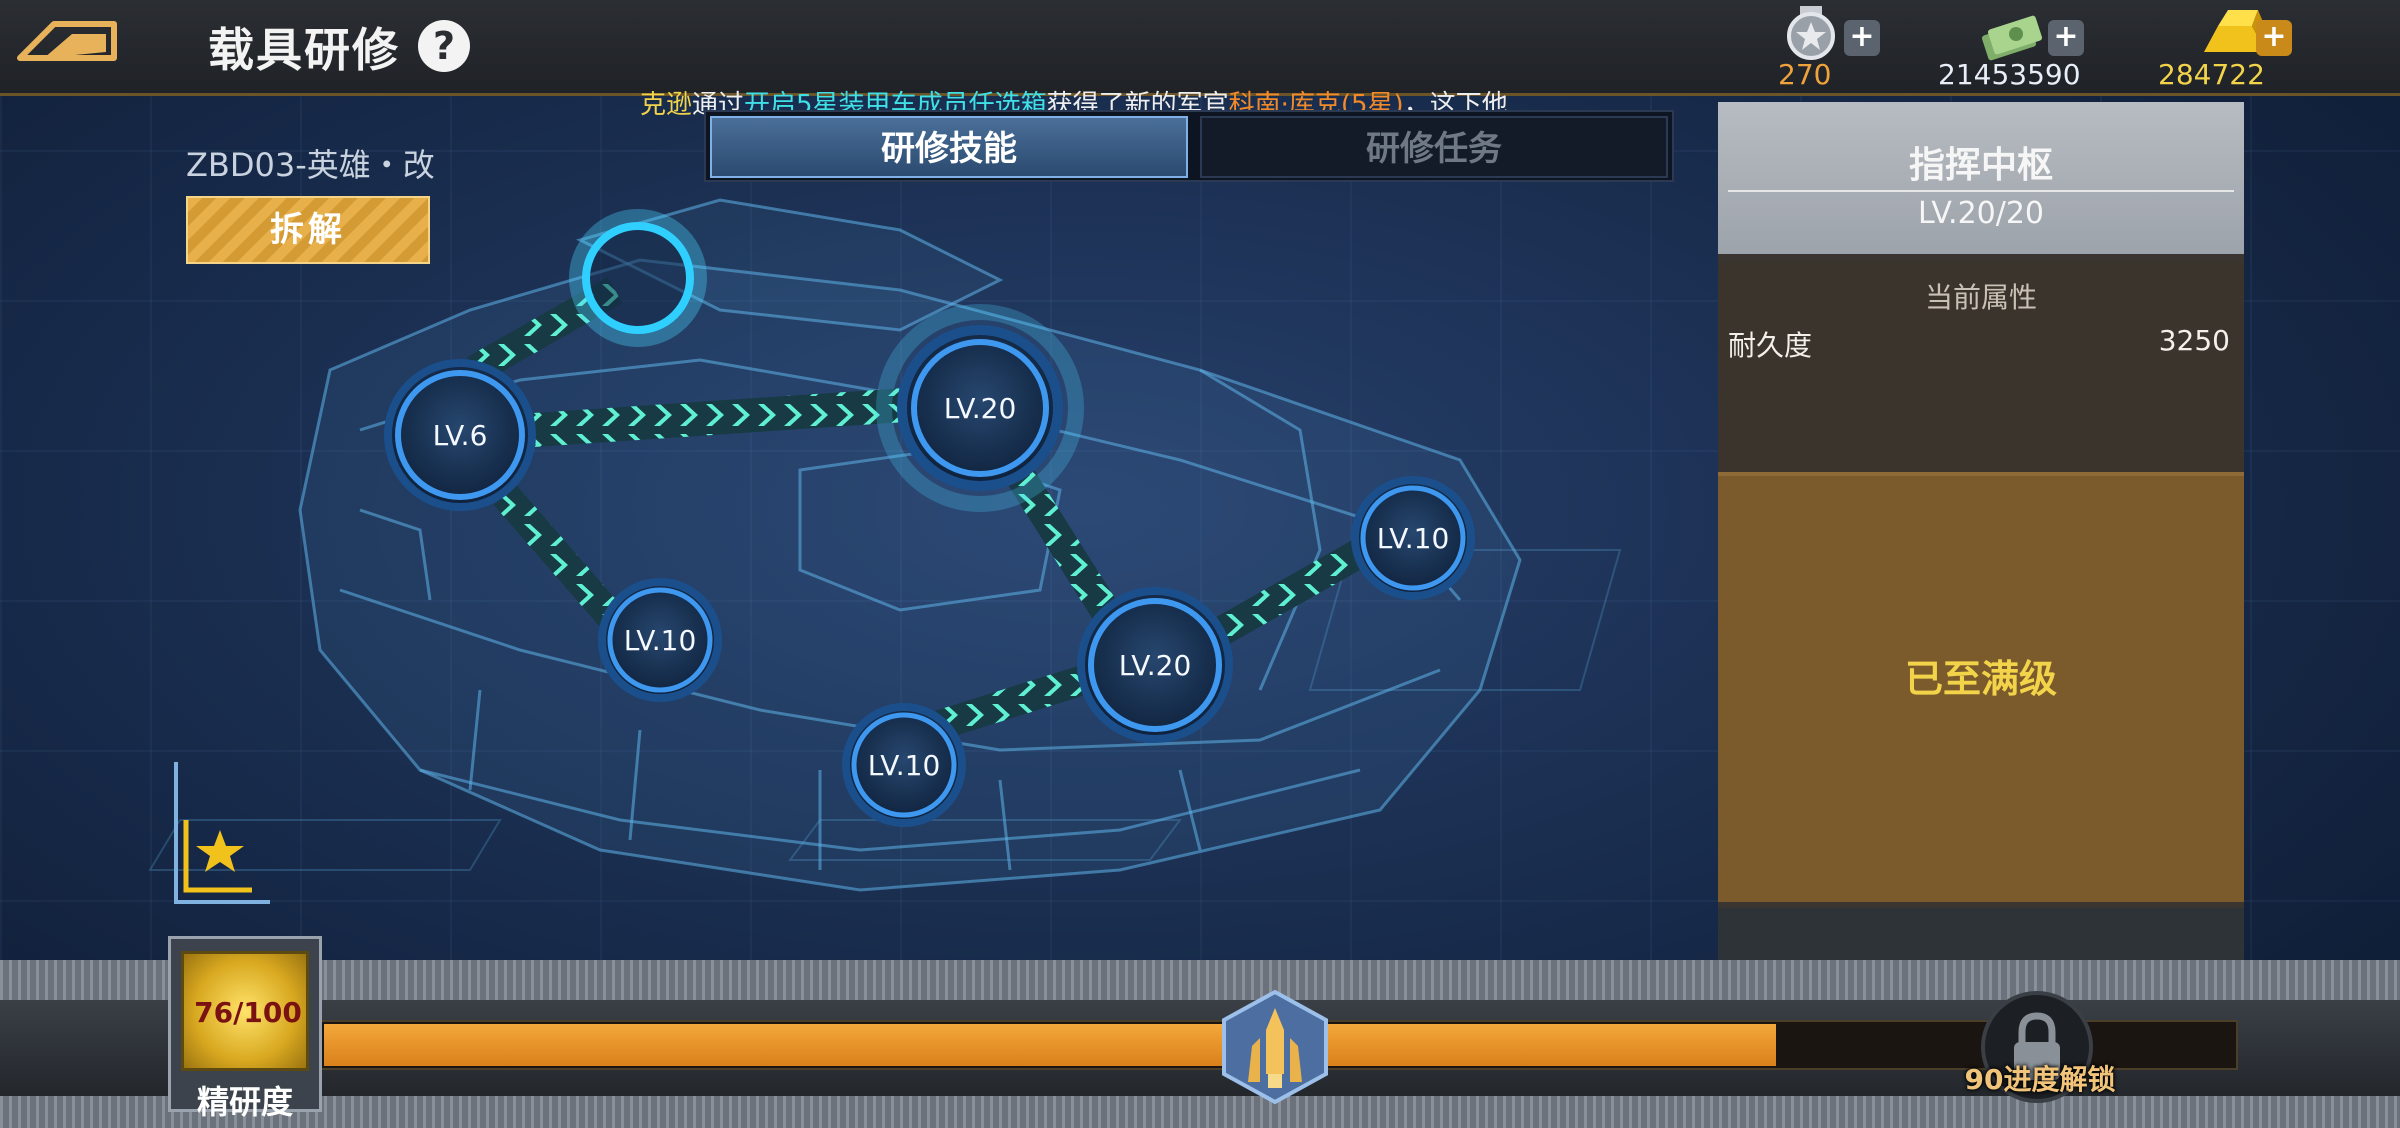 Image resolution: width=2400 pixels, height=1128 pixels. I want to click on tab-research-tasks: 研修任务, so click(1434, 147).